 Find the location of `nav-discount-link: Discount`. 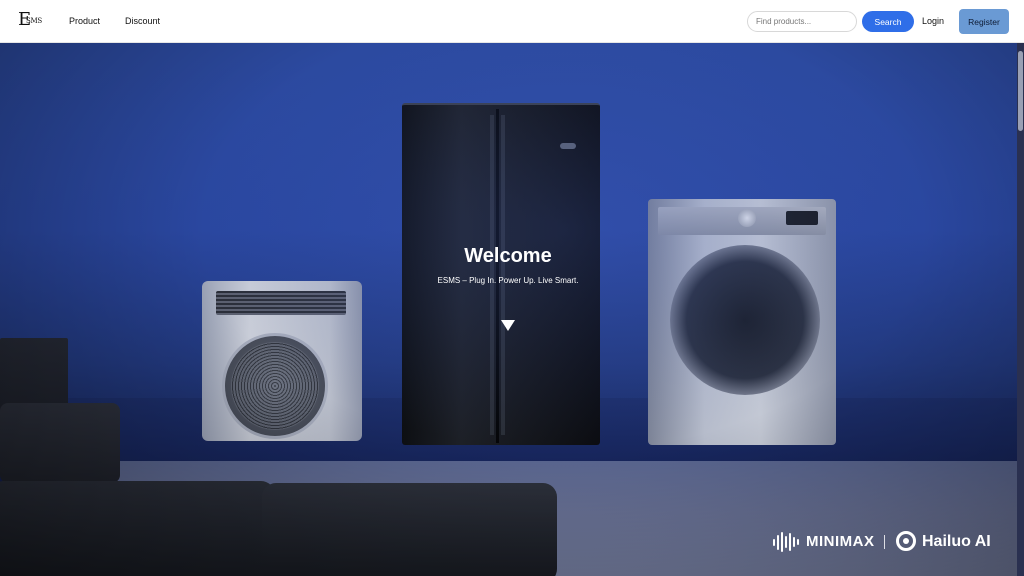

nav-discount-link: Discount is located at coordinates (142, 21).